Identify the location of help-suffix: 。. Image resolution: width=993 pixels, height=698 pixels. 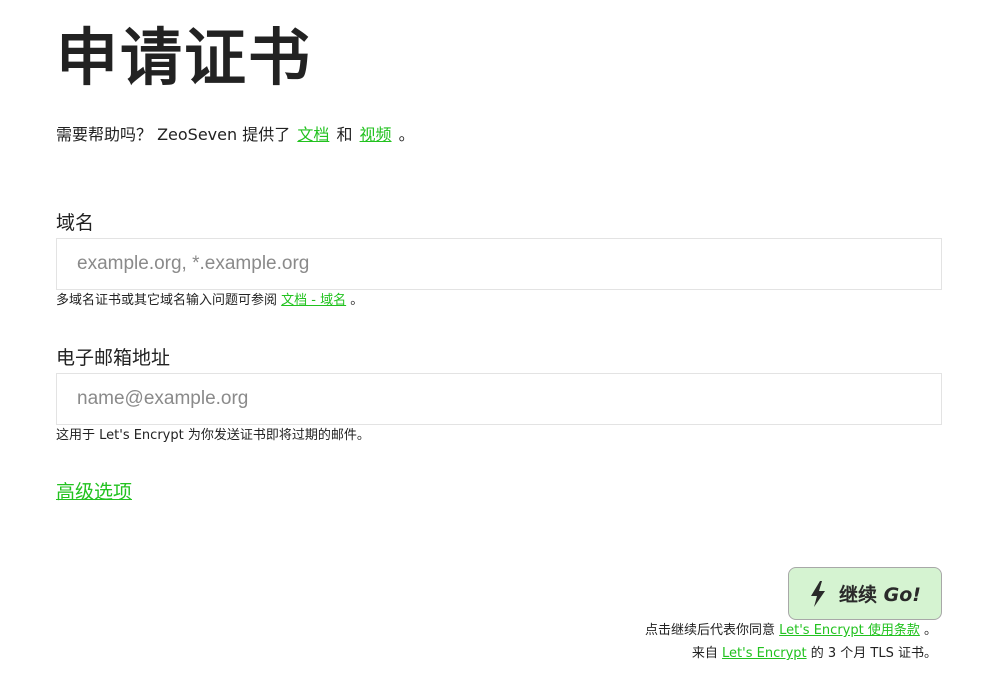
(406, 134).